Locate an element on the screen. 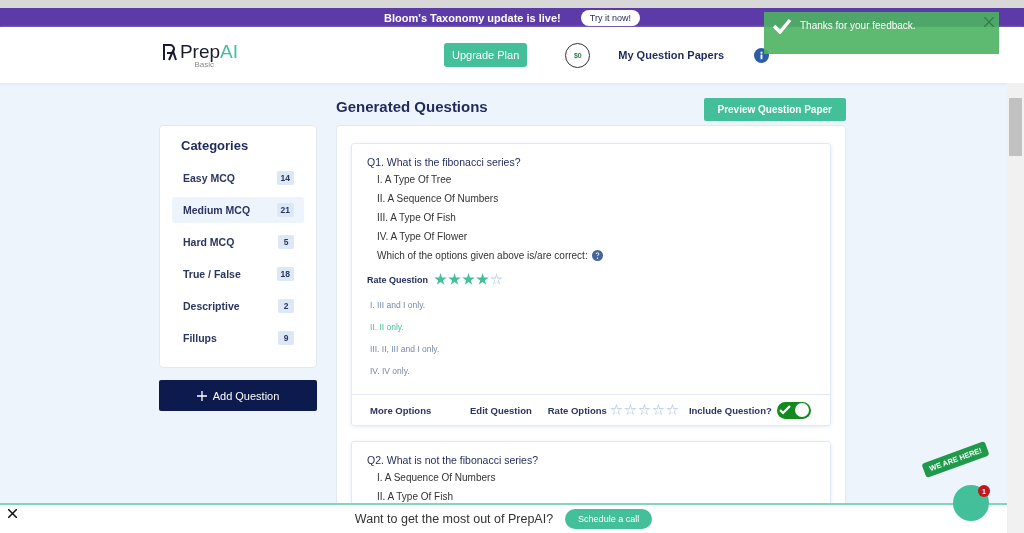 The image size is (1024, 533). category-item: True / False 18 is located at coordinates (238, 274).